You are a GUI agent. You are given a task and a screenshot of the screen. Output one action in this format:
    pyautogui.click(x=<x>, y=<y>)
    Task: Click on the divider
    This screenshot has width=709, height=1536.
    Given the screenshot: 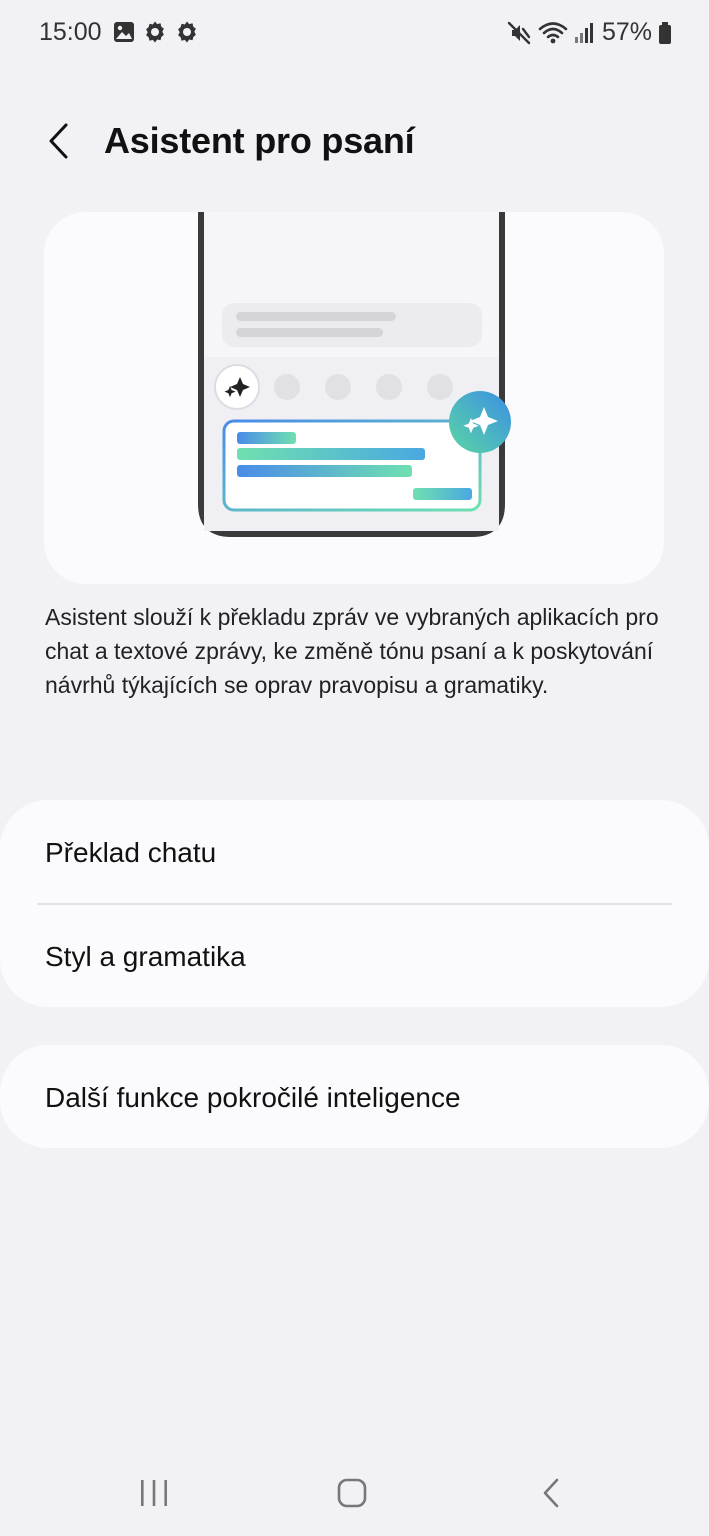 What is the action you would take?
    pyautogui.click(x=354, y=904)
    